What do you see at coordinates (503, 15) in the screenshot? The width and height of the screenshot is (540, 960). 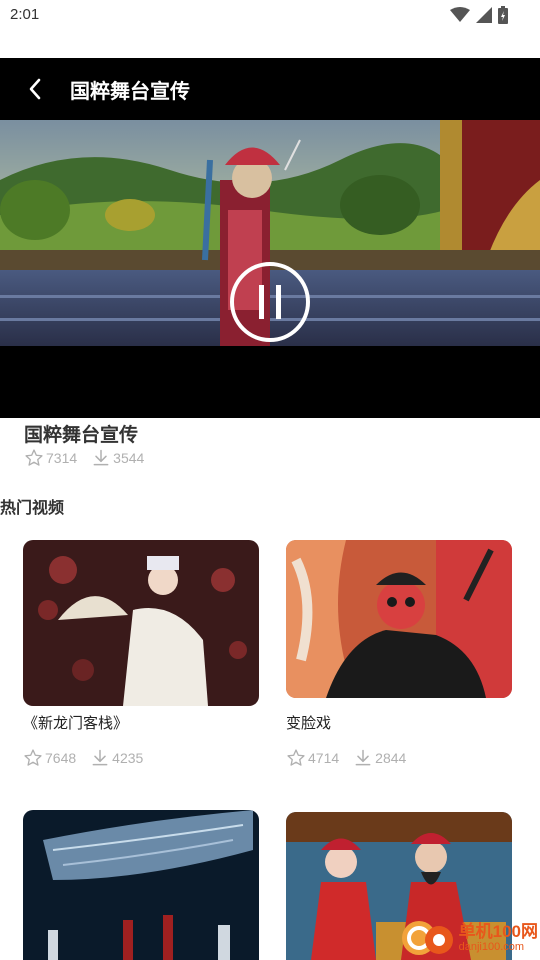 I see `battery-icon` at bounding box center [503, 15].